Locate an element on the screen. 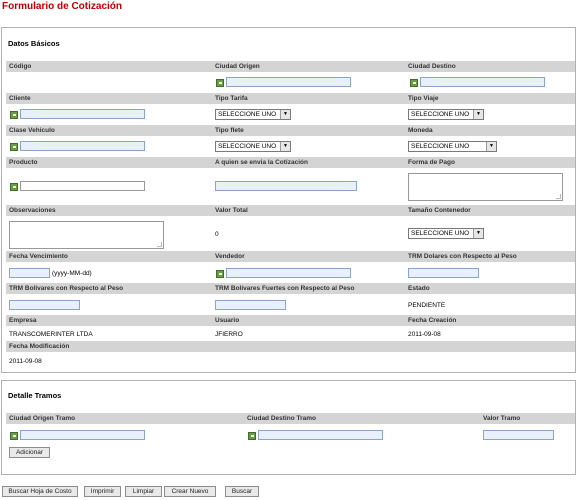 The width and height of the screenshot is (577, 500). tipo-flete-select: SELECCIONE UNO ▼ is located at coordinates (253, 146).